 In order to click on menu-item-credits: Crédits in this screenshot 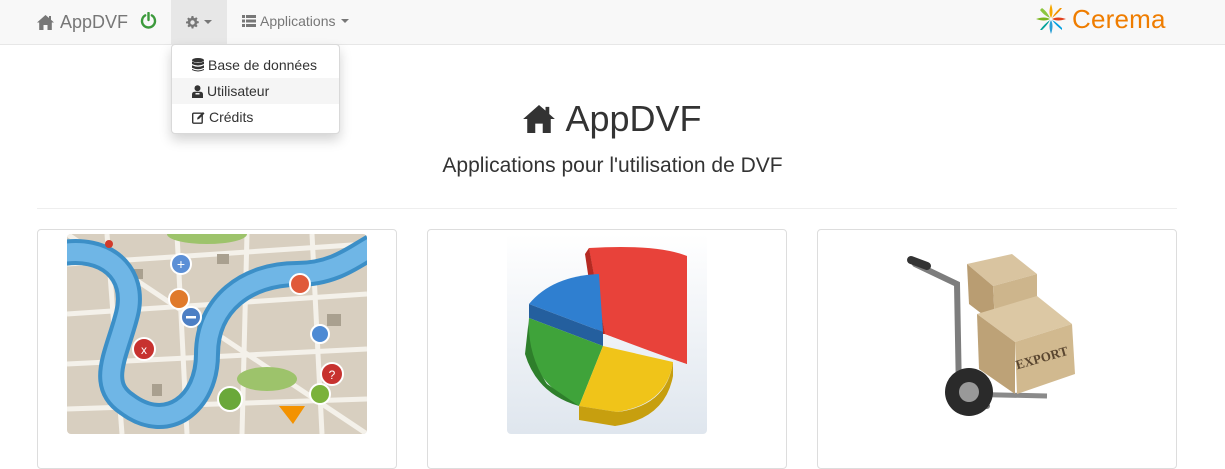, I will do `click(255, 117)`.